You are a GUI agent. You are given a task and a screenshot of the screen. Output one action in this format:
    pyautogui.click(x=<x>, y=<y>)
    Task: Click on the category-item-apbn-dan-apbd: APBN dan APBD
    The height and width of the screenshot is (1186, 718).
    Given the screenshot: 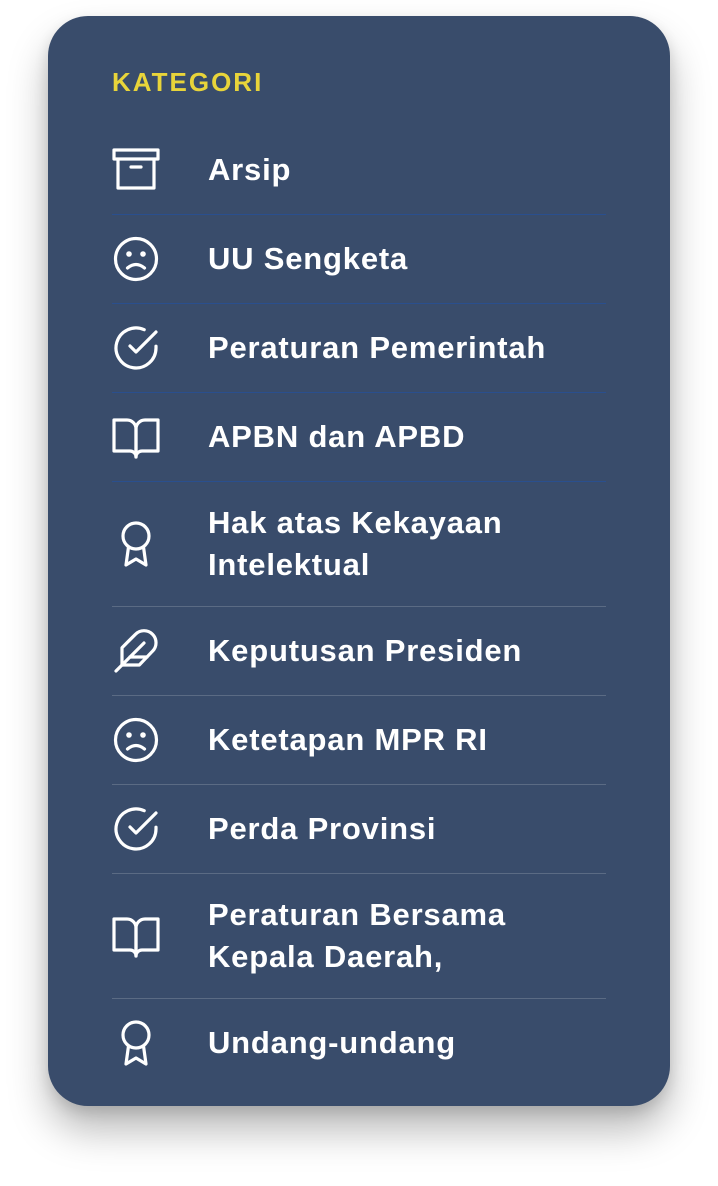 What is the action you would take?
    pyautogui.click(x=359, y=437)
    